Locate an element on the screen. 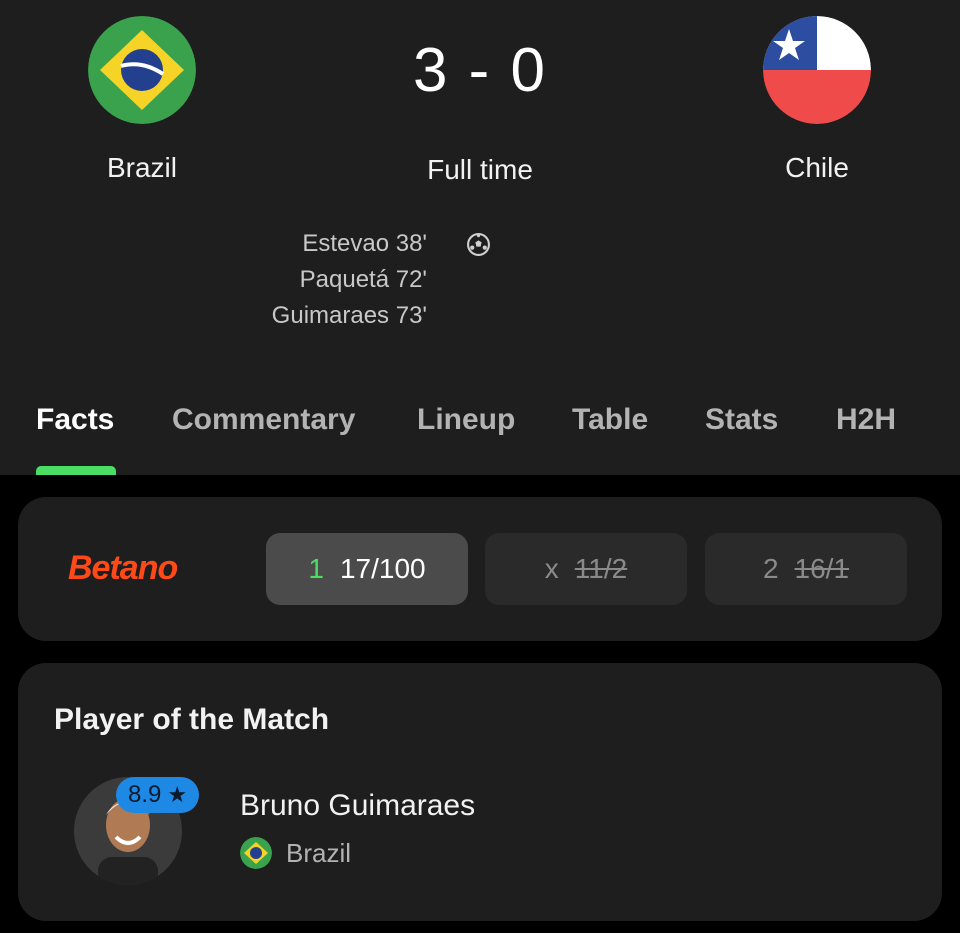  scorer: Estevao 38' is located at coordinates (364, 243).